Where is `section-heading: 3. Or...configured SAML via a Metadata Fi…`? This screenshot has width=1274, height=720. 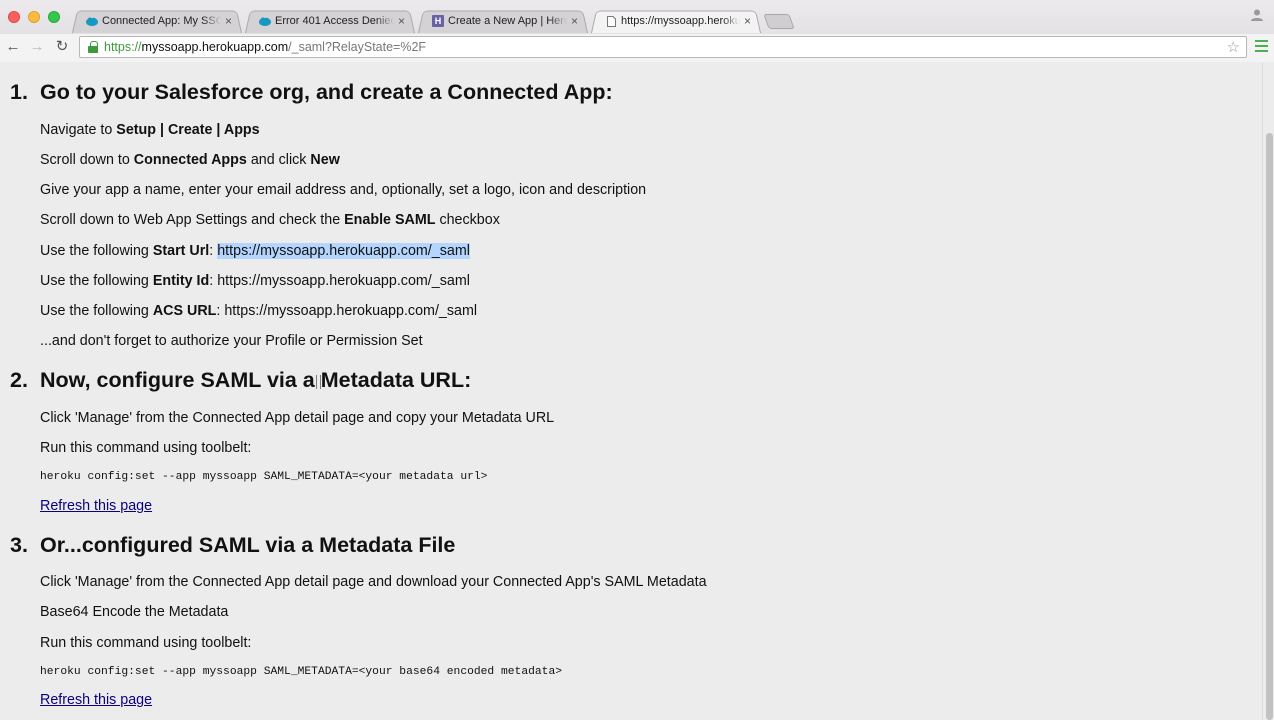 section-heading: 3. Or...configured SAML via a Metadata Fi… is located at coordinates (233, 545).